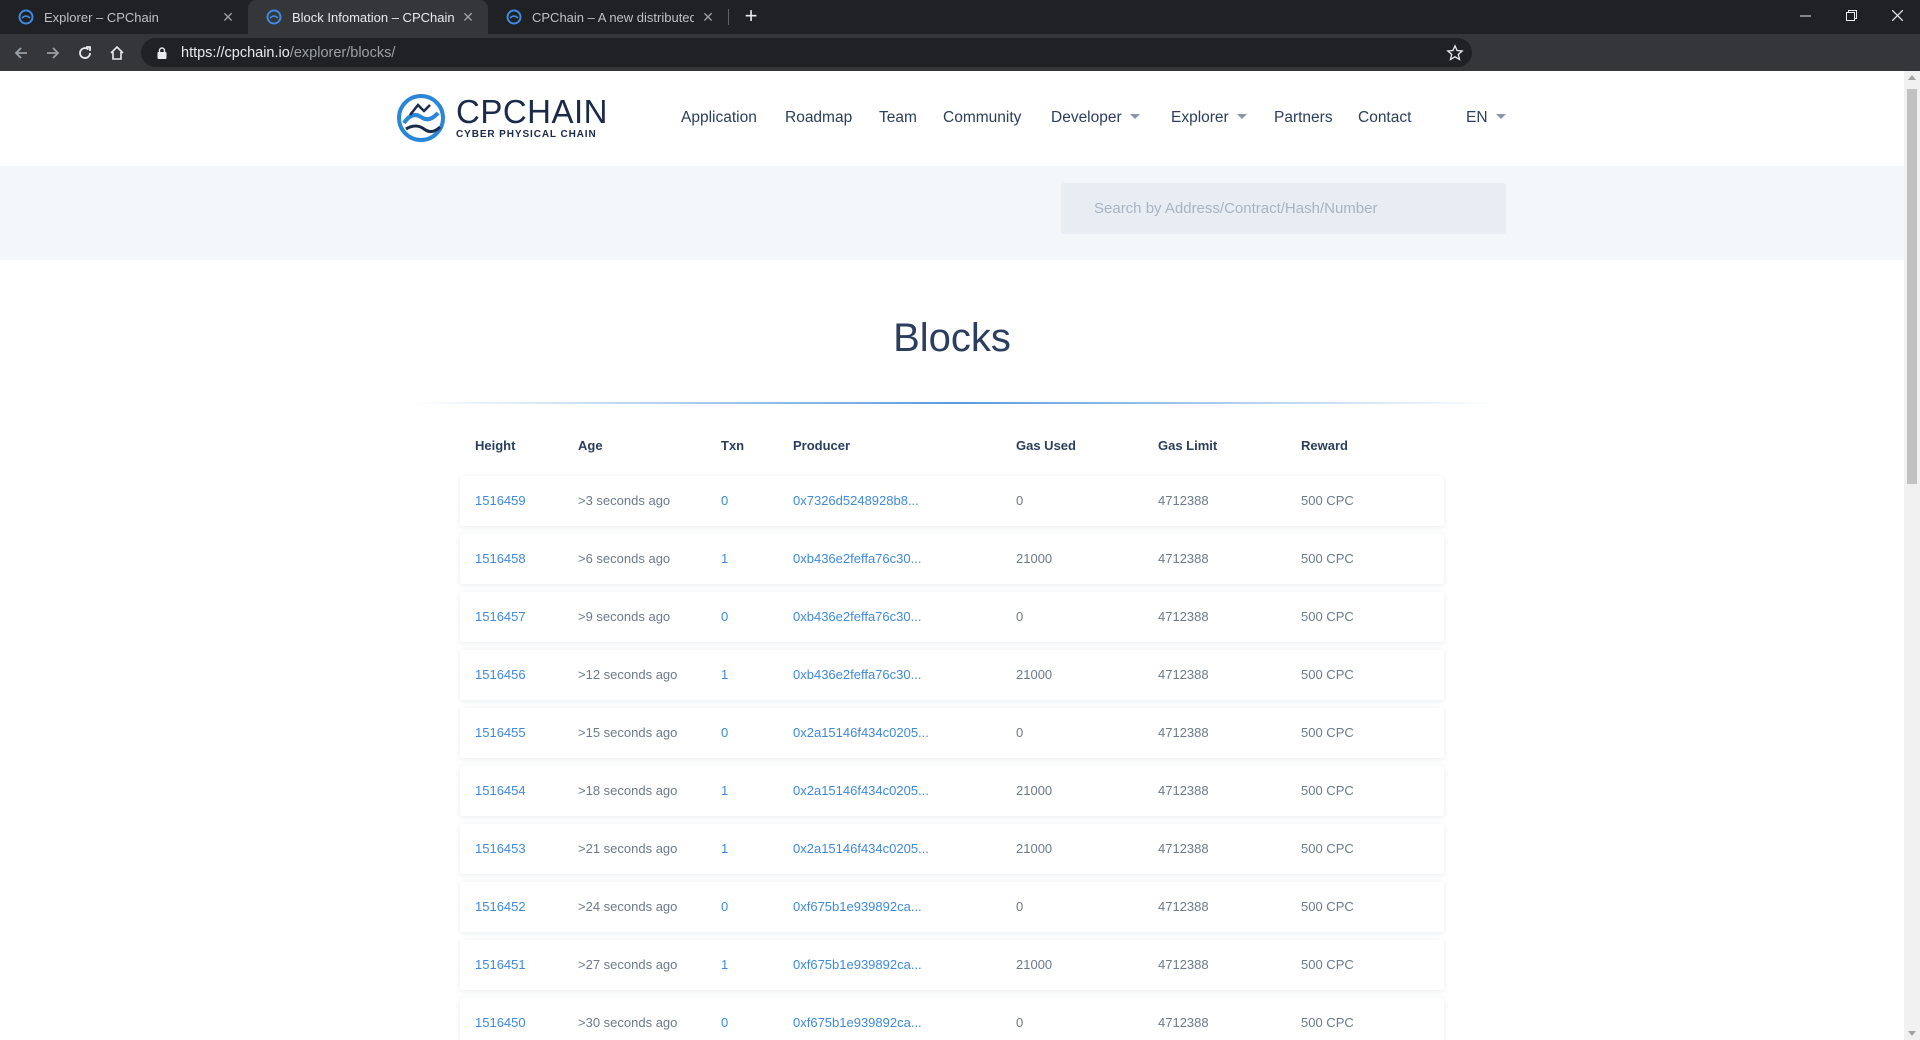 Image resolution: width=1920 pixels, height=1040 pixels. What do you see at coordinates (421, 118) in the screenshot?
I see `cpchain-logo-icon` at bounding box center [421, 118].